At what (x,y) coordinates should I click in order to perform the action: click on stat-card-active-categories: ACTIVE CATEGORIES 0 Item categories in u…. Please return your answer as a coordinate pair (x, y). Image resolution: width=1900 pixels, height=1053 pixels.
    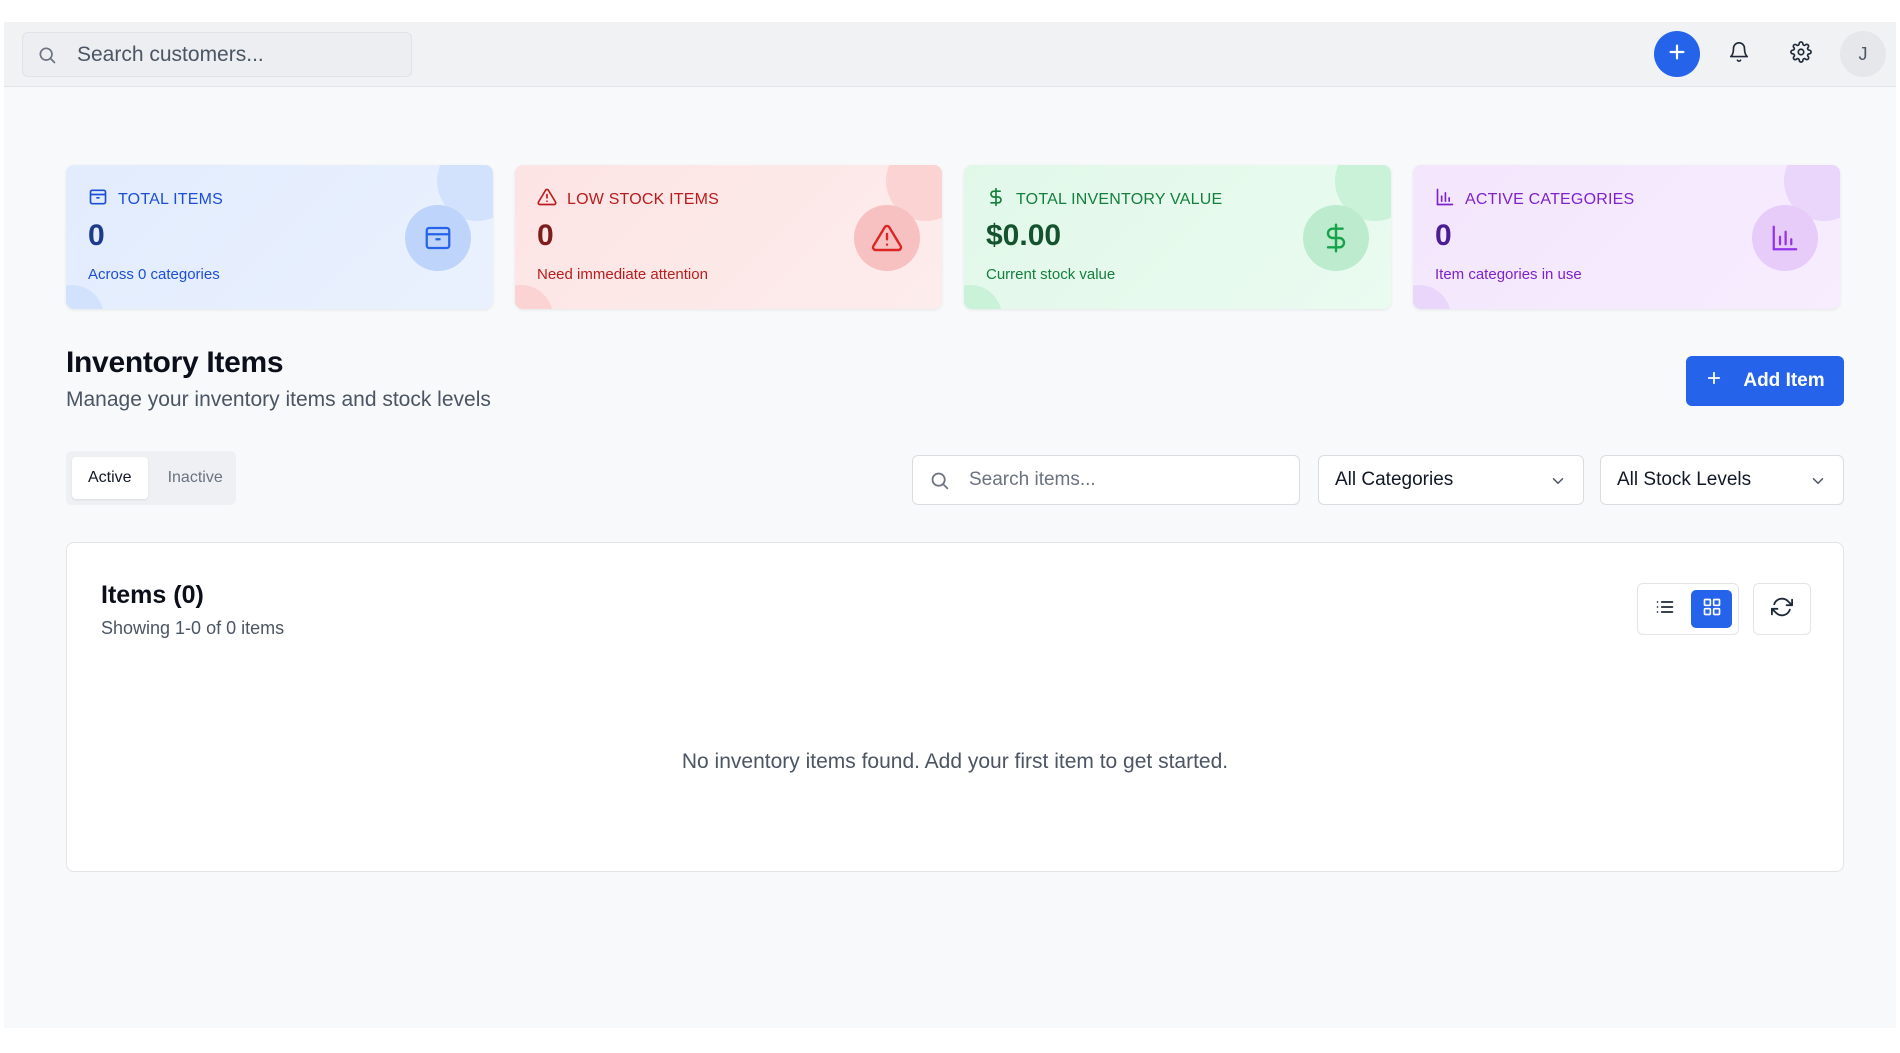
    Looking at the image, I should click on (1626, 237).